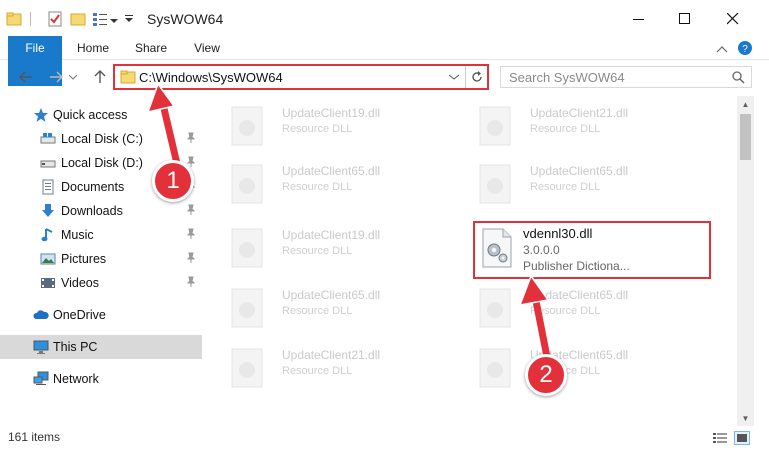  Describe the element at coordinates (48, 235) in the screenshot. I see `music-note-icon` at that location.